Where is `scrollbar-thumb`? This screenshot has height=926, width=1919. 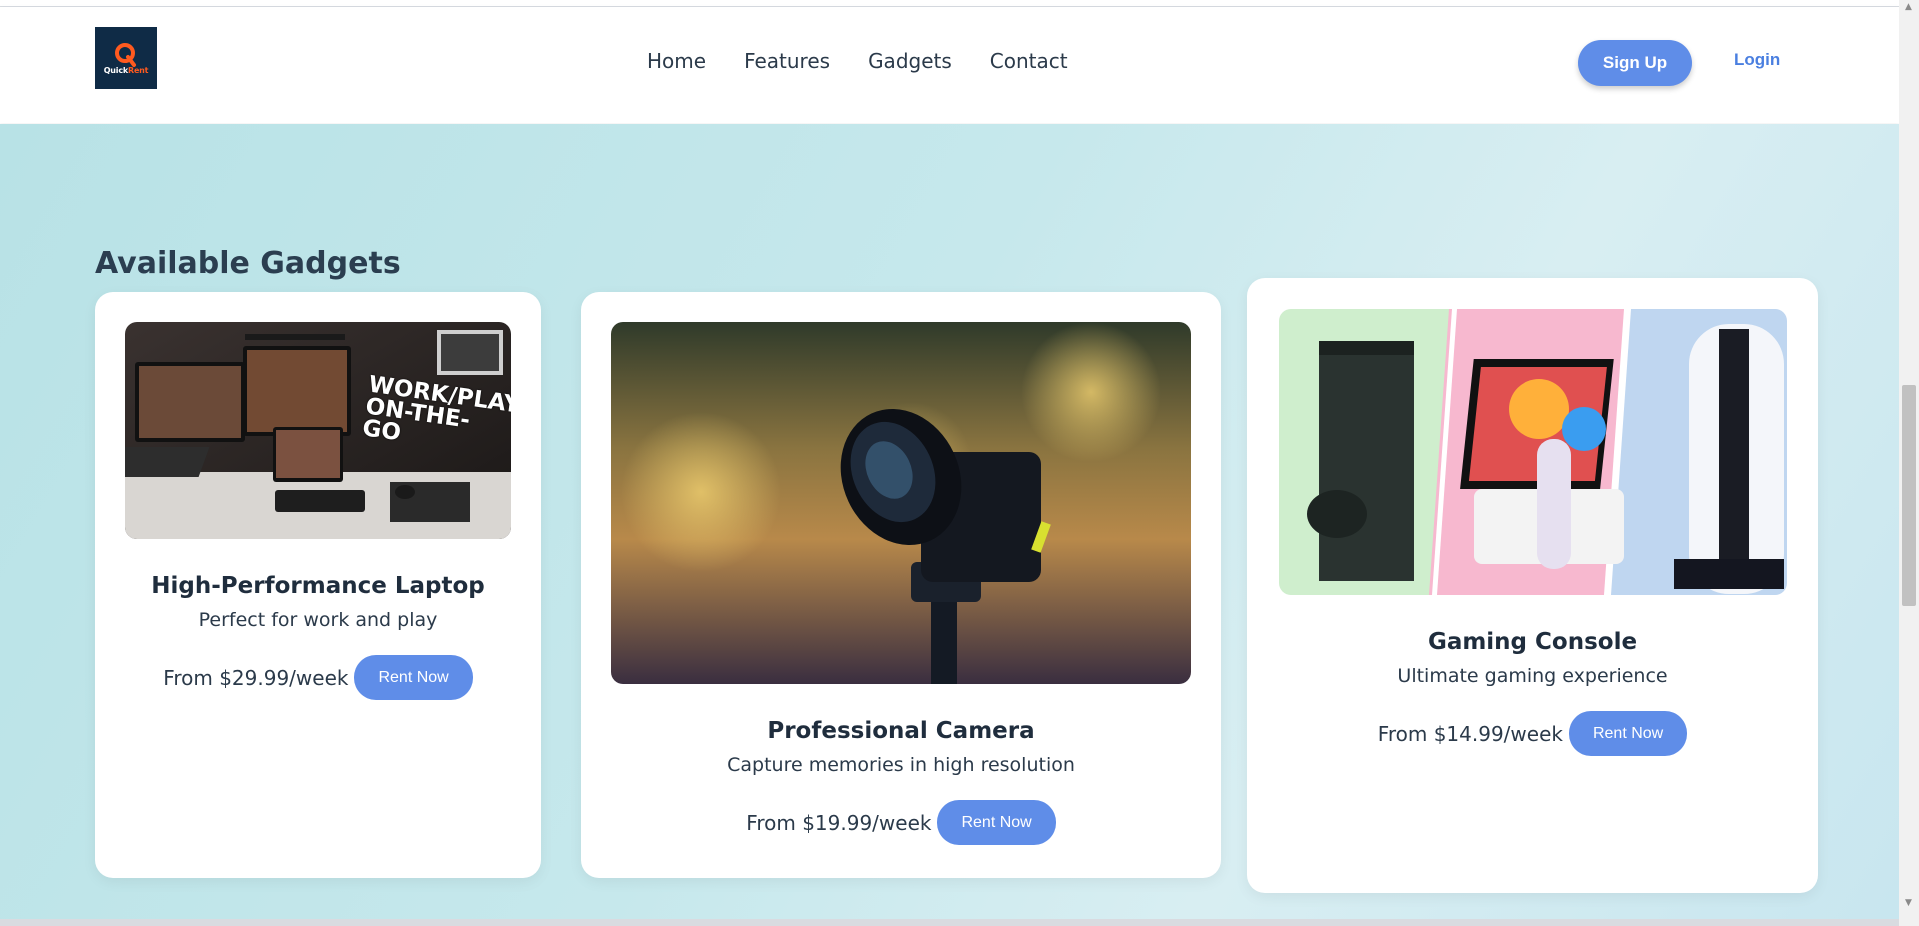
scrollbar-thumb is located at coordinates (1909, 495).